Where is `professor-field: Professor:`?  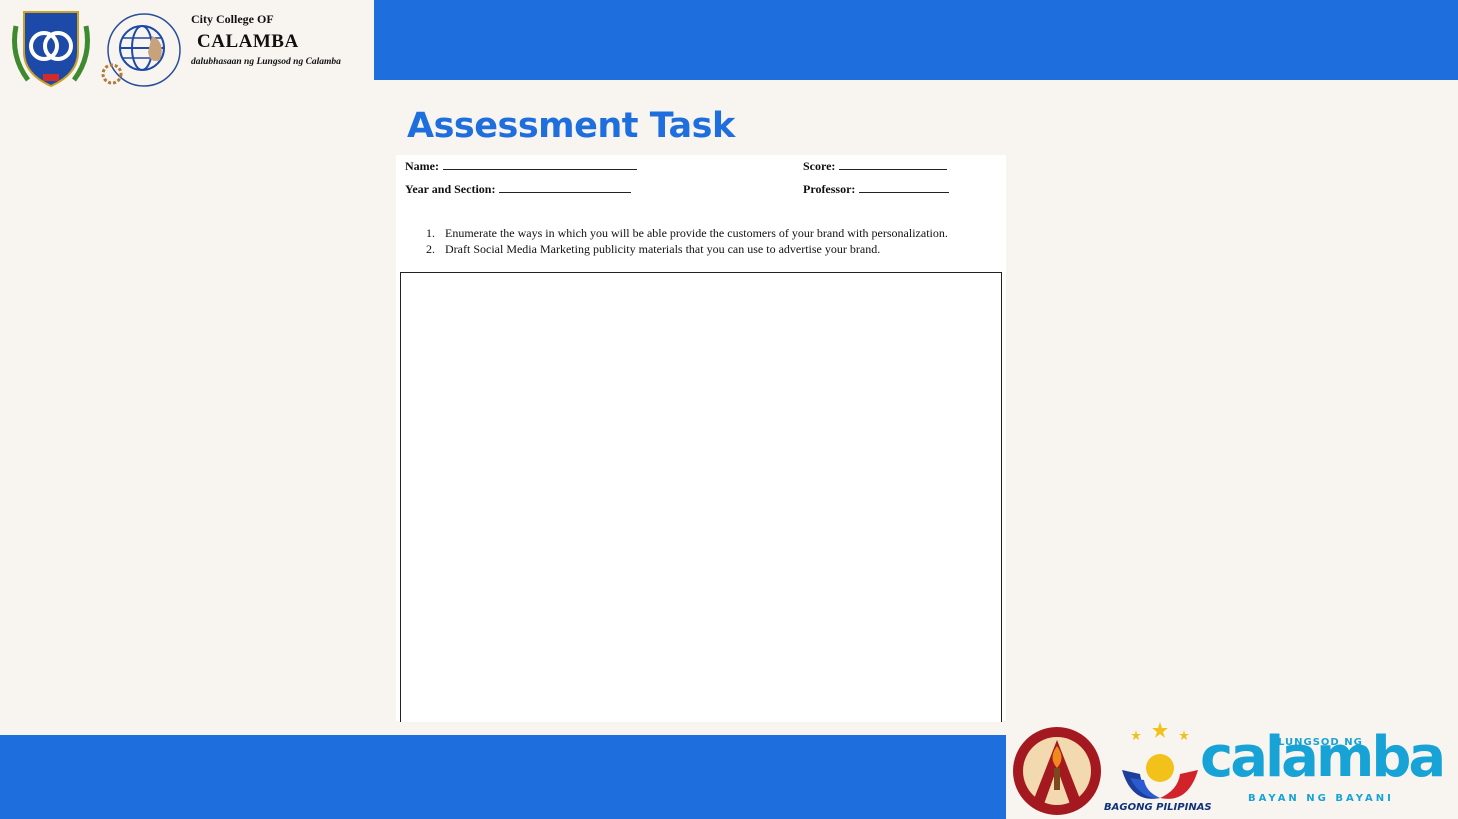
professor-field: Professor: is located at coordinates (876, 189).